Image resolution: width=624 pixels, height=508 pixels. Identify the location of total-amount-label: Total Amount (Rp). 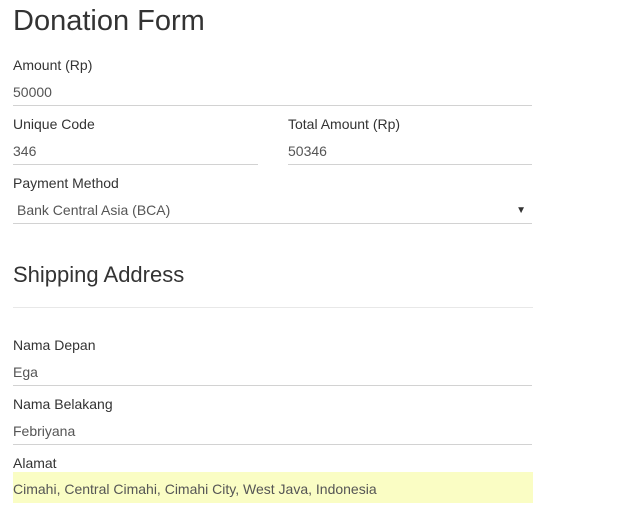
(344, 124).